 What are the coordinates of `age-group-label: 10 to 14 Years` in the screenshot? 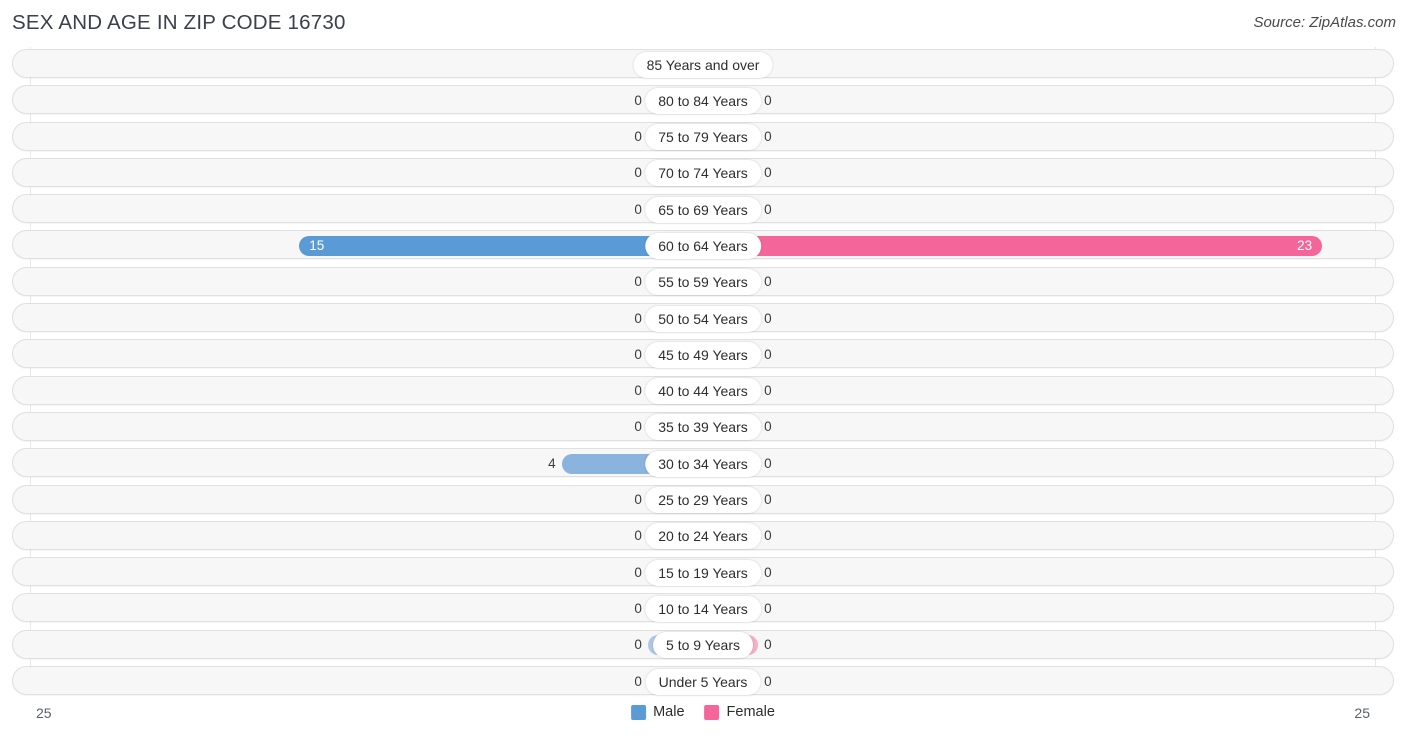 It's located at (703, 608).